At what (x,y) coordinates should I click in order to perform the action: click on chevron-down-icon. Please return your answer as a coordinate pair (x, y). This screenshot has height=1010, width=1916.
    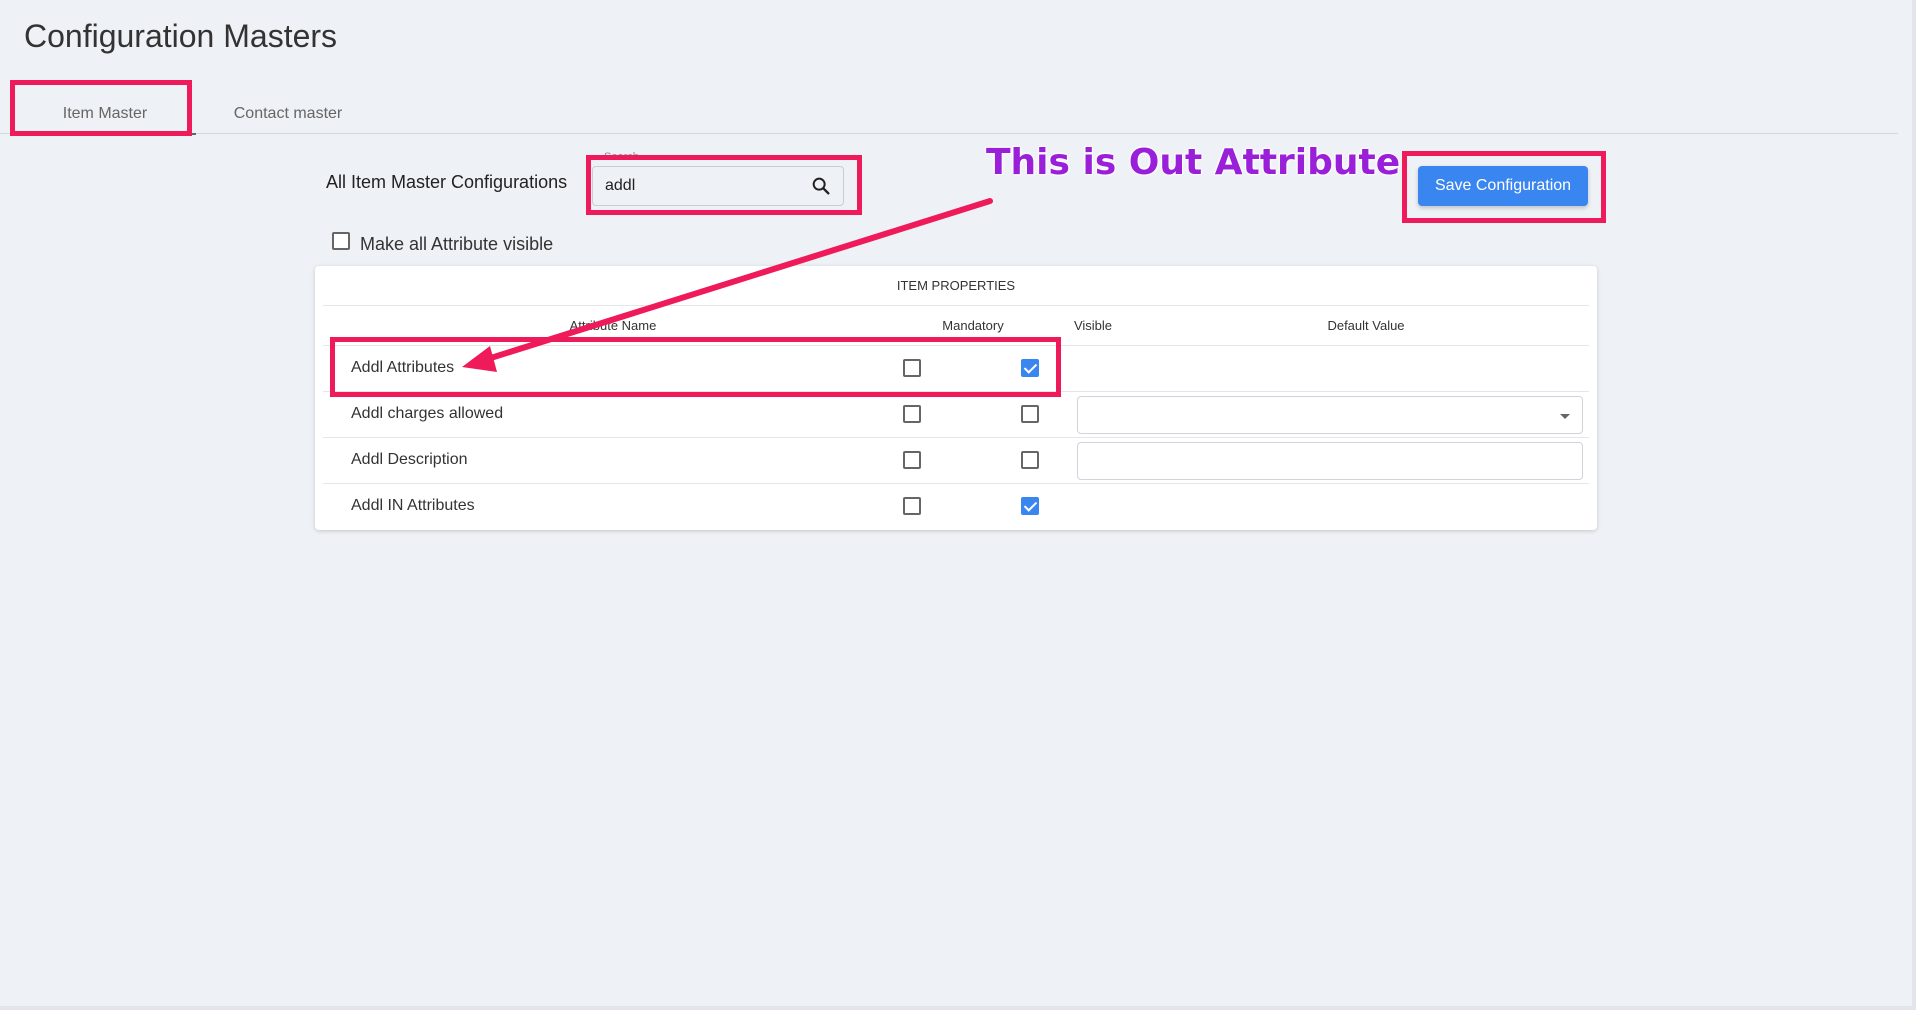
    Looking at the image, I should click on (1565, 416).